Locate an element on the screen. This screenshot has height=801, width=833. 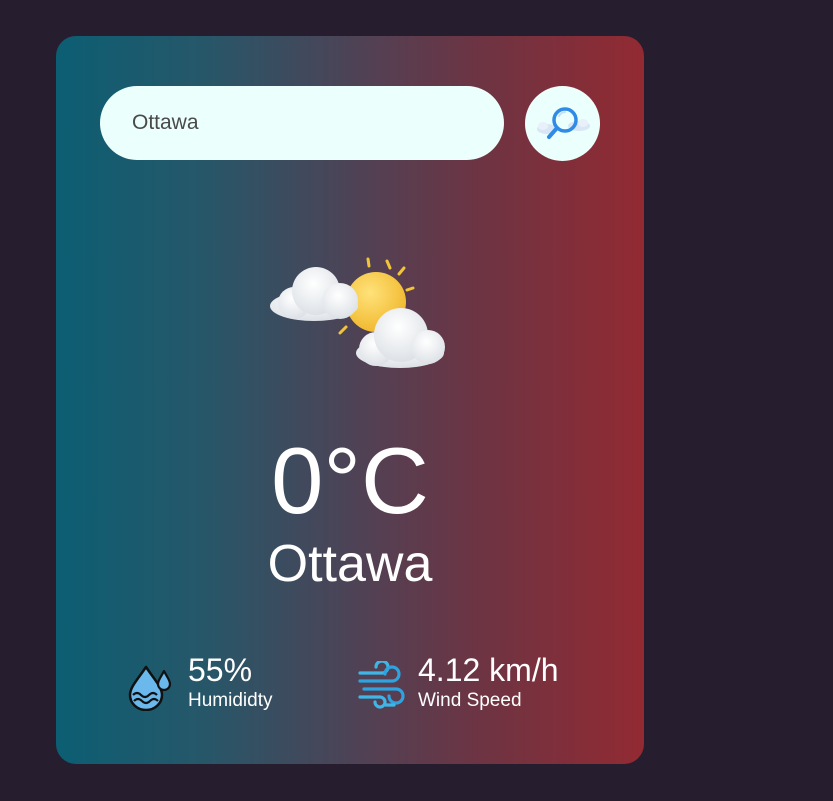
wind-label: Wind Speed is located at coordinates (470, 700).